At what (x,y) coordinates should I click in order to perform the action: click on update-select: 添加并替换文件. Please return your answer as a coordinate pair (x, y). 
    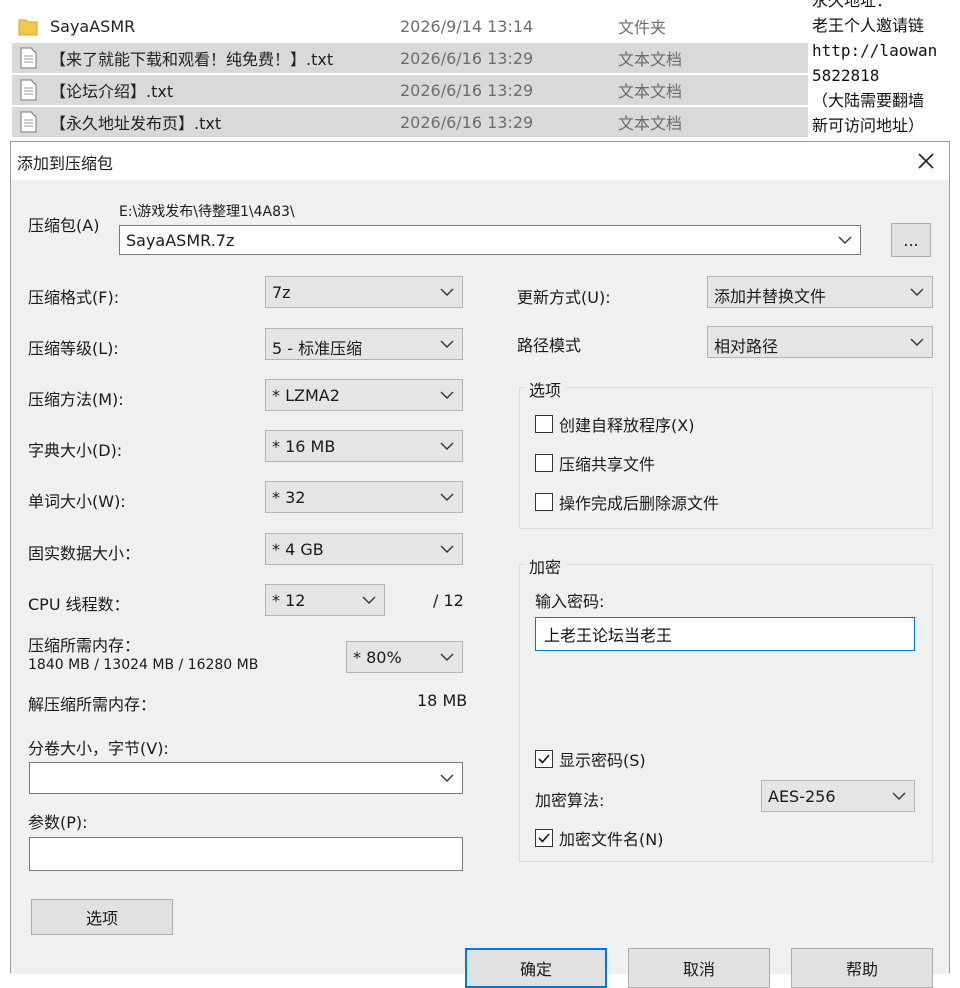
    Looking at the image, I should click on (820, 292).